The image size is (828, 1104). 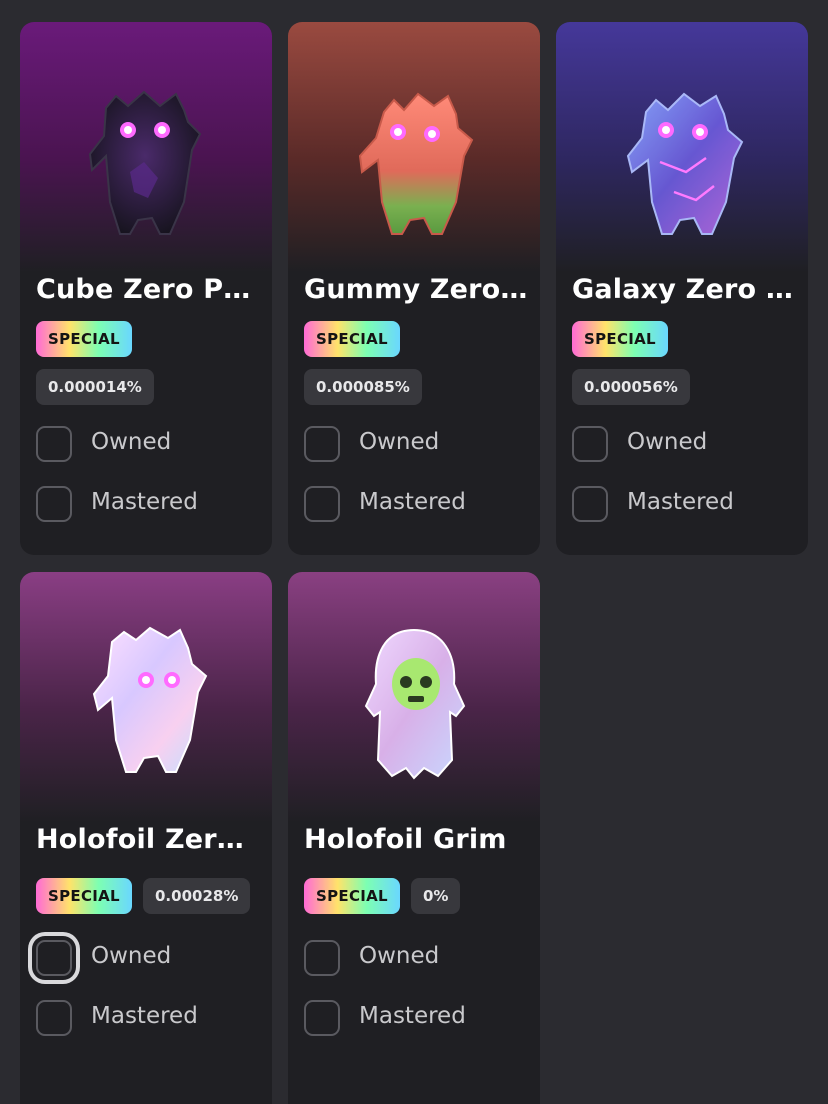 I want to click on holofoil-grim-figure, so click(x=415, y=704).